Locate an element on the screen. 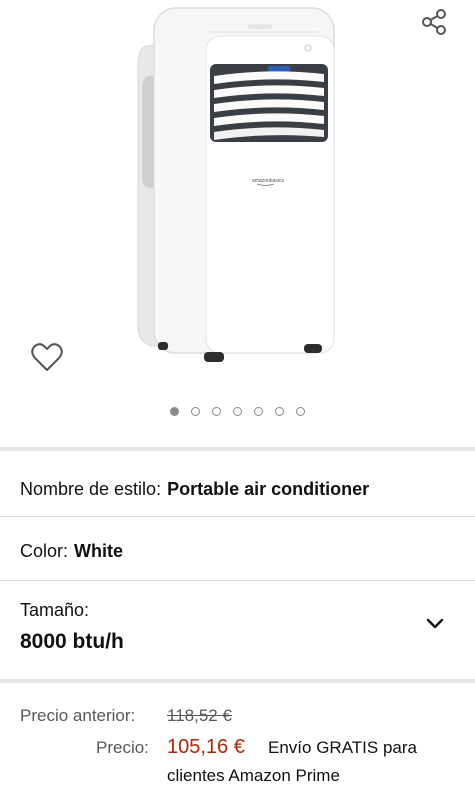 Image resolution: width=475 pixels, height=795 pixels. gallery-pagination-dots is located at coordinates (237, 412).